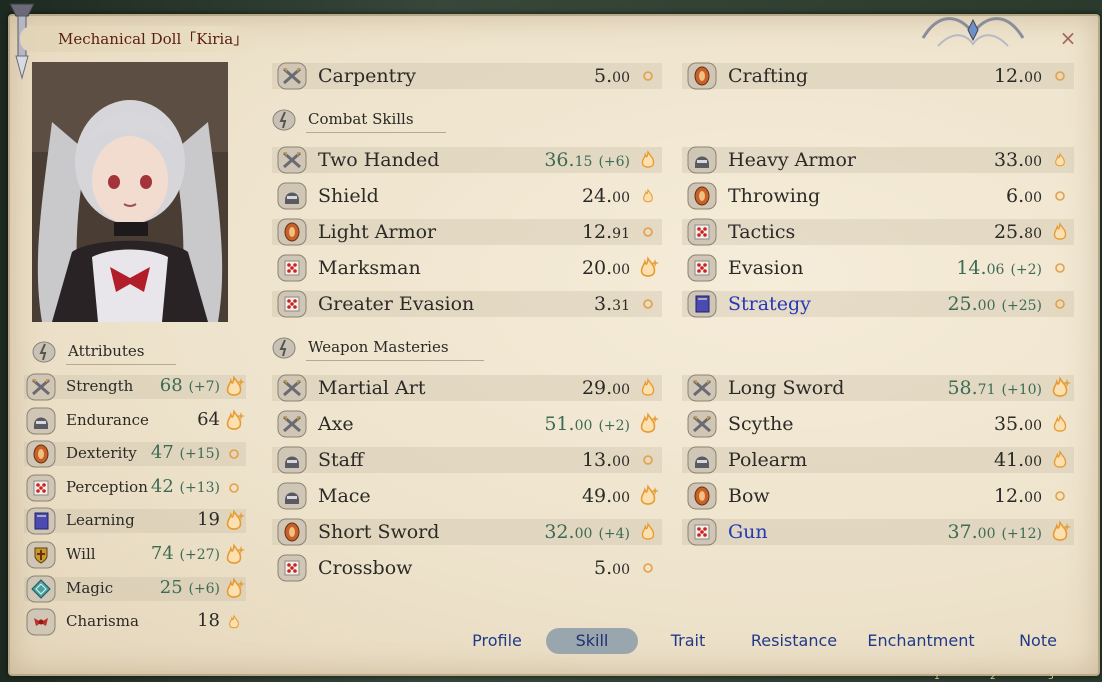 This screenshot has height=682, width=1102. Describe the element at coordinates (467, 304) in the screenshot. I see `skill-row: Greater Evasion 3.31` at that location.